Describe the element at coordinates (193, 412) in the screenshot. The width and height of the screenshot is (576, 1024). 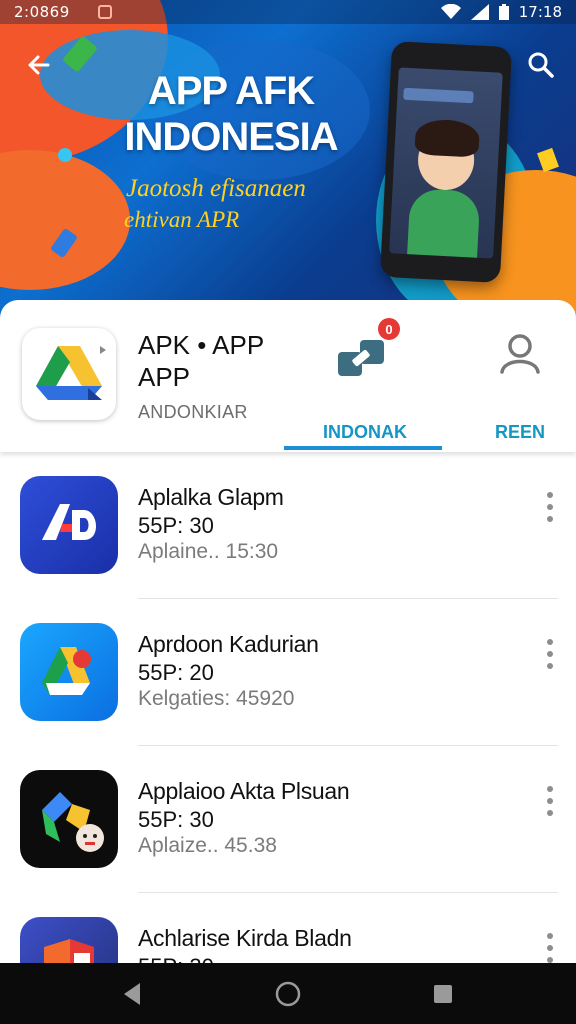
I see `app-developer: ANDONKIAR` at that location.